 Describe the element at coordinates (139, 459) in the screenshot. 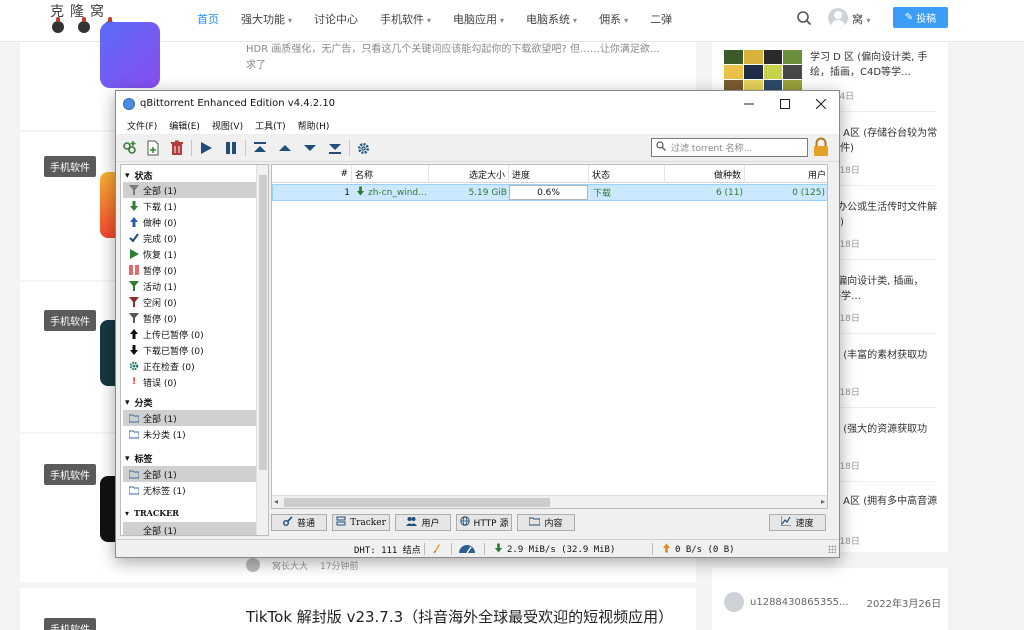

I see `tag-section-header: ▾ 标签` at that location.